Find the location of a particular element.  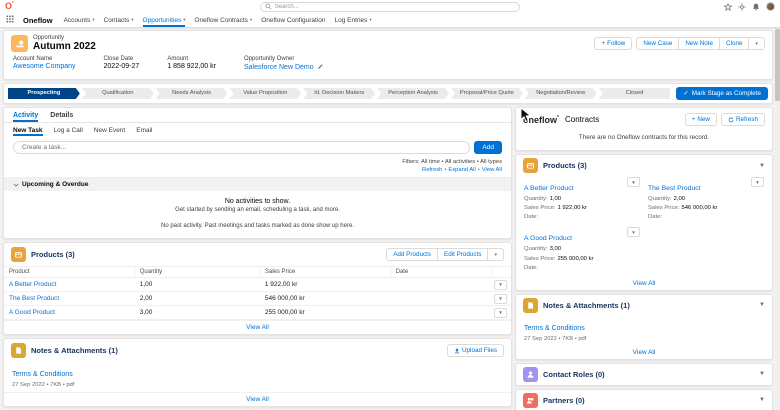

products-view-all-link: View All is located at coordinates (257, 327).